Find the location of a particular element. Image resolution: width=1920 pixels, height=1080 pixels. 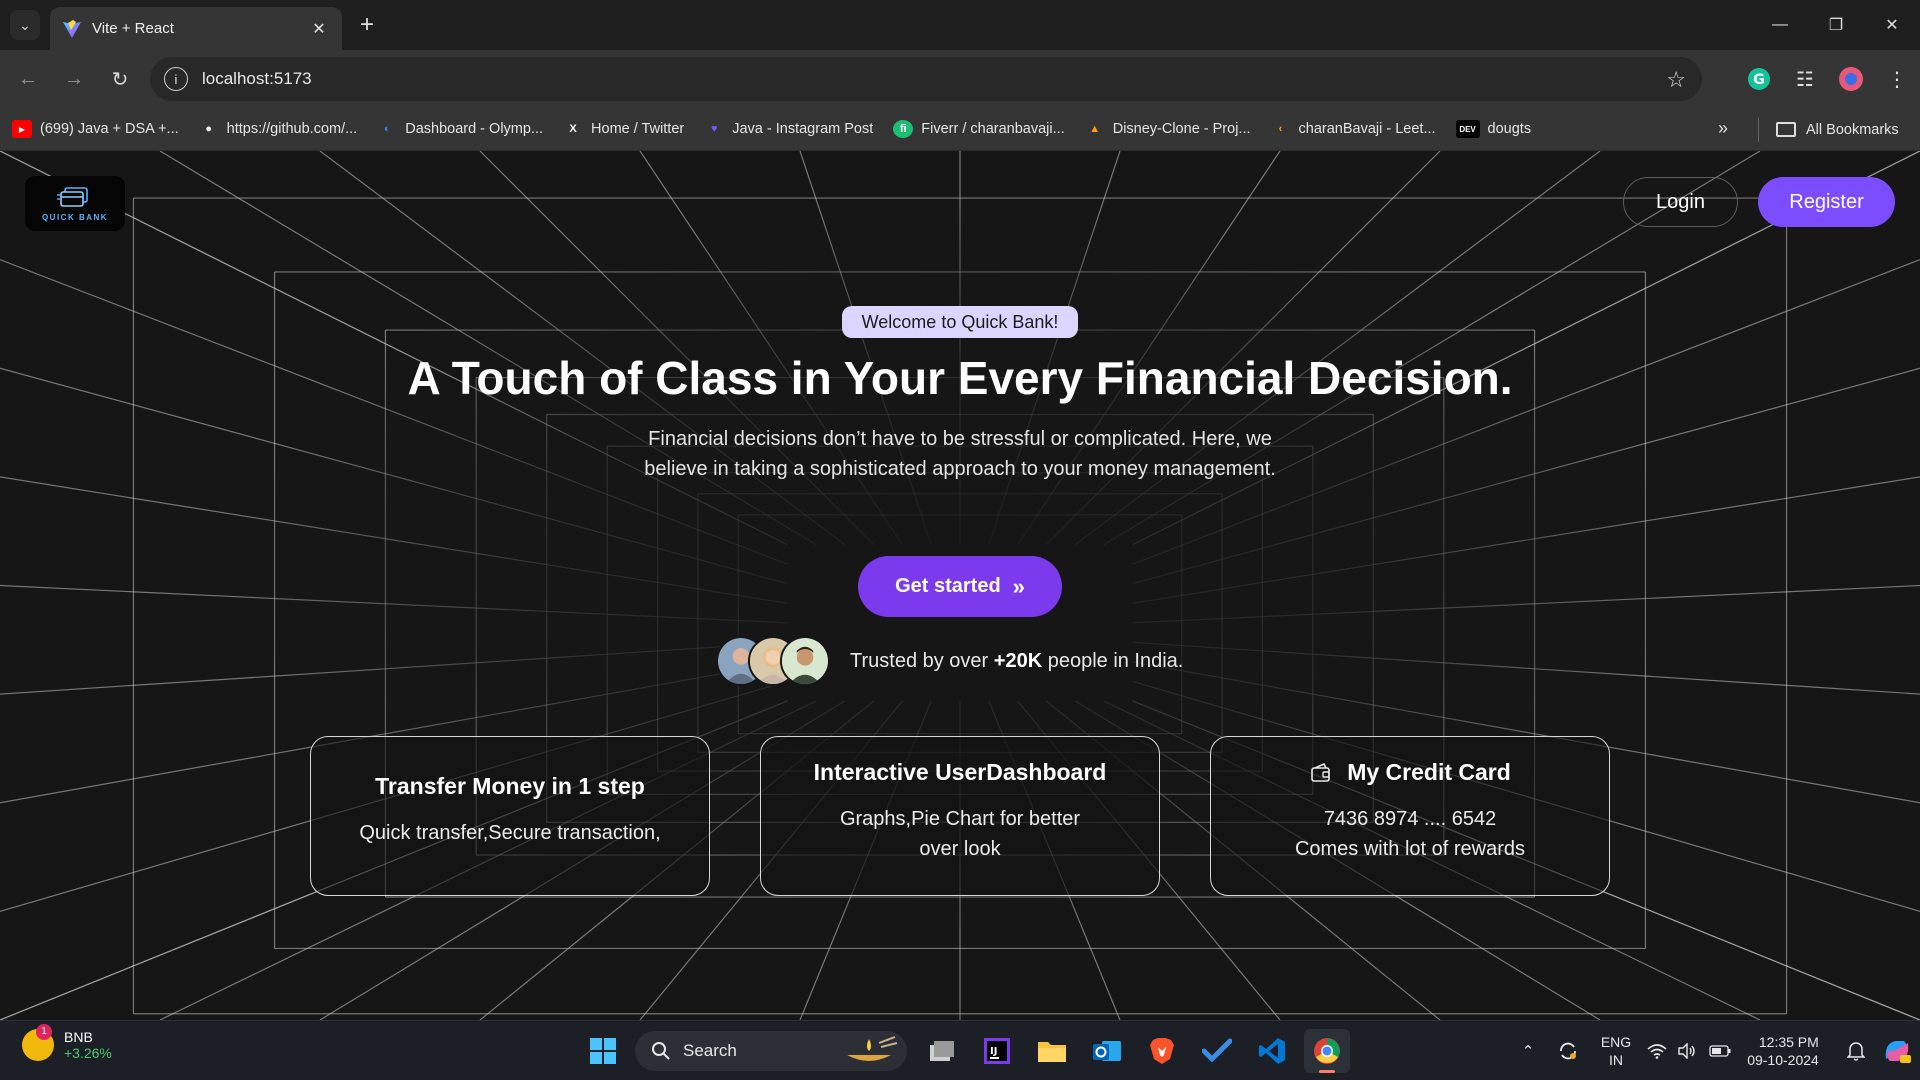

kebab-menu-icon: ⋮ is located at coordinates (1897, 79).